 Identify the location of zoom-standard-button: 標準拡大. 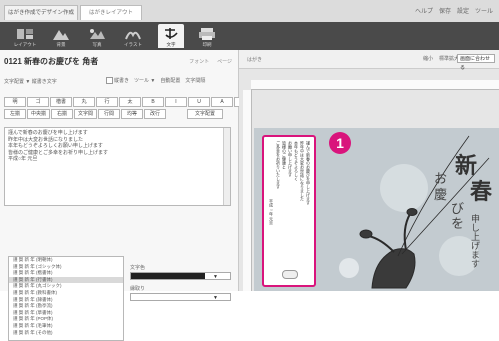
(449, 58).